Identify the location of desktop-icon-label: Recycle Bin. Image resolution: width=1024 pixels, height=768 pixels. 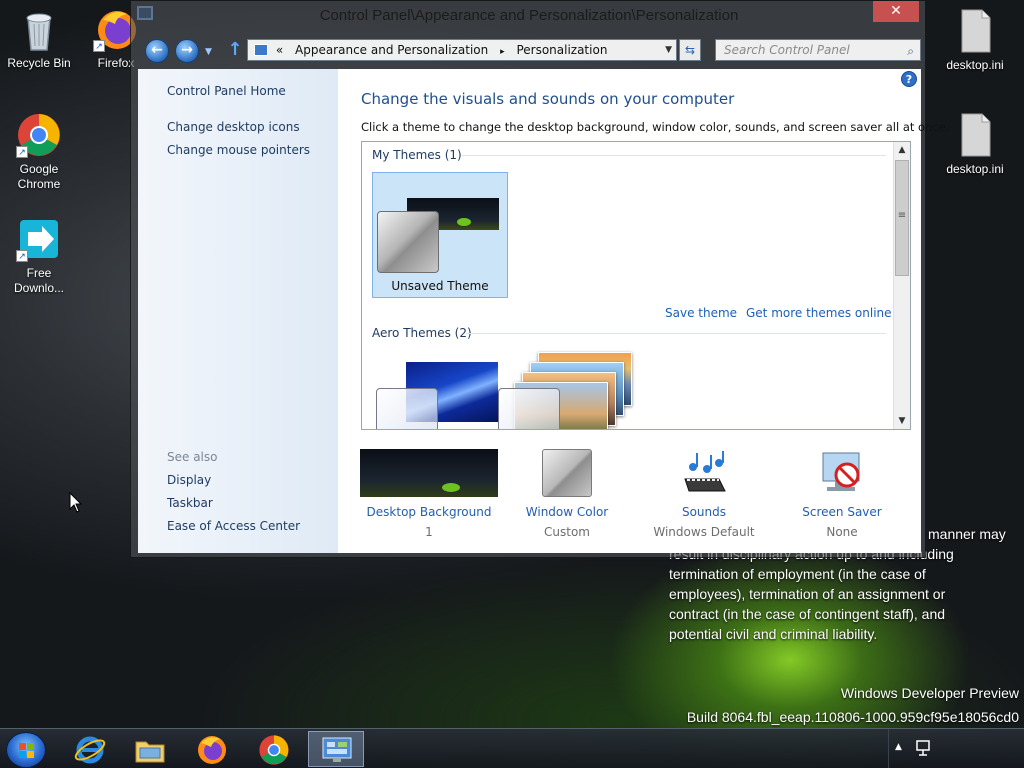
(39, 63).